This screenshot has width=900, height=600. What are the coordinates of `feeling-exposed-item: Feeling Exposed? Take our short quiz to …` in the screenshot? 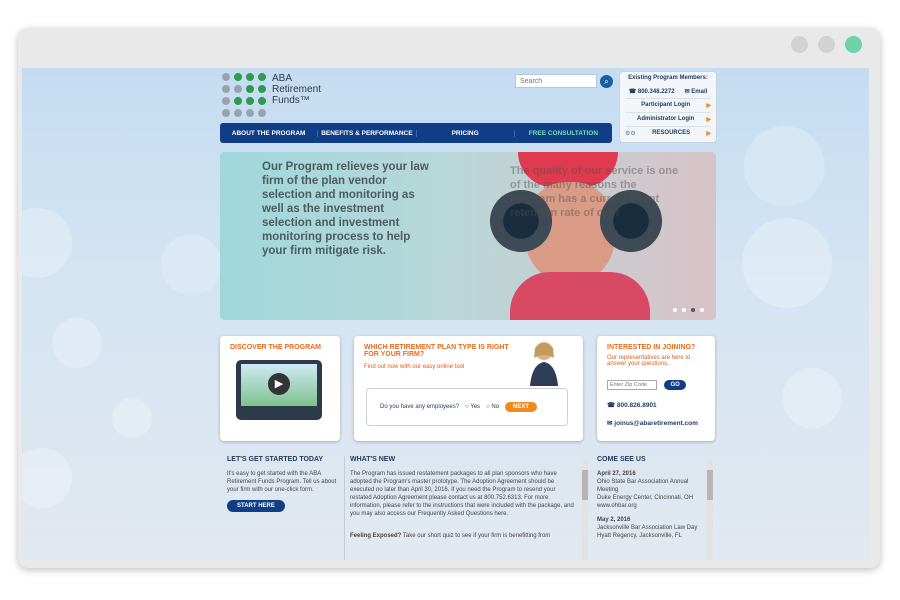 It's located at (450, 536).